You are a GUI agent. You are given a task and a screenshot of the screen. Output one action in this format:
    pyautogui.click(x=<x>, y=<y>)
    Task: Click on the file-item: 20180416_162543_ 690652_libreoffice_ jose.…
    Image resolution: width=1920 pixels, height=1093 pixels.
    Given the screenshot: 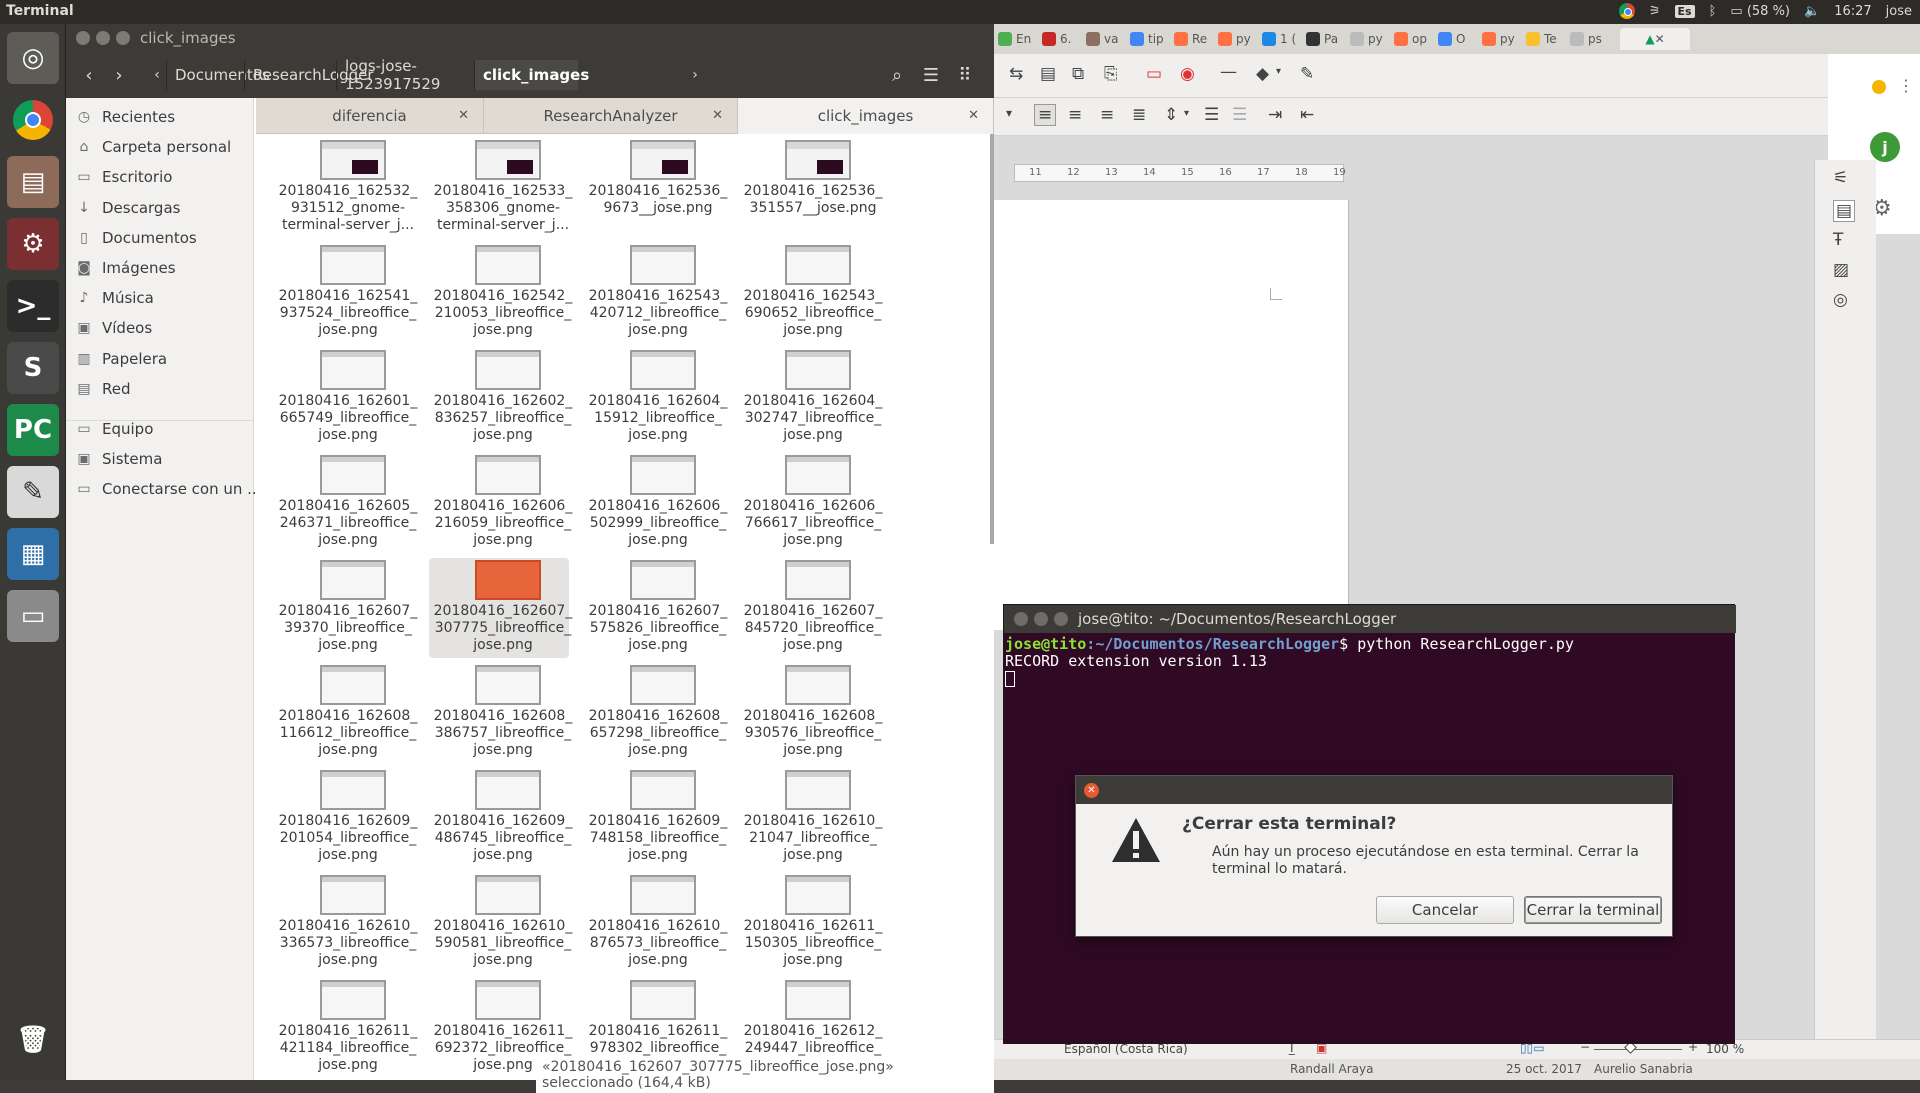 What is the action you would take?
    pyautogui.click(x=810, y=293)
    